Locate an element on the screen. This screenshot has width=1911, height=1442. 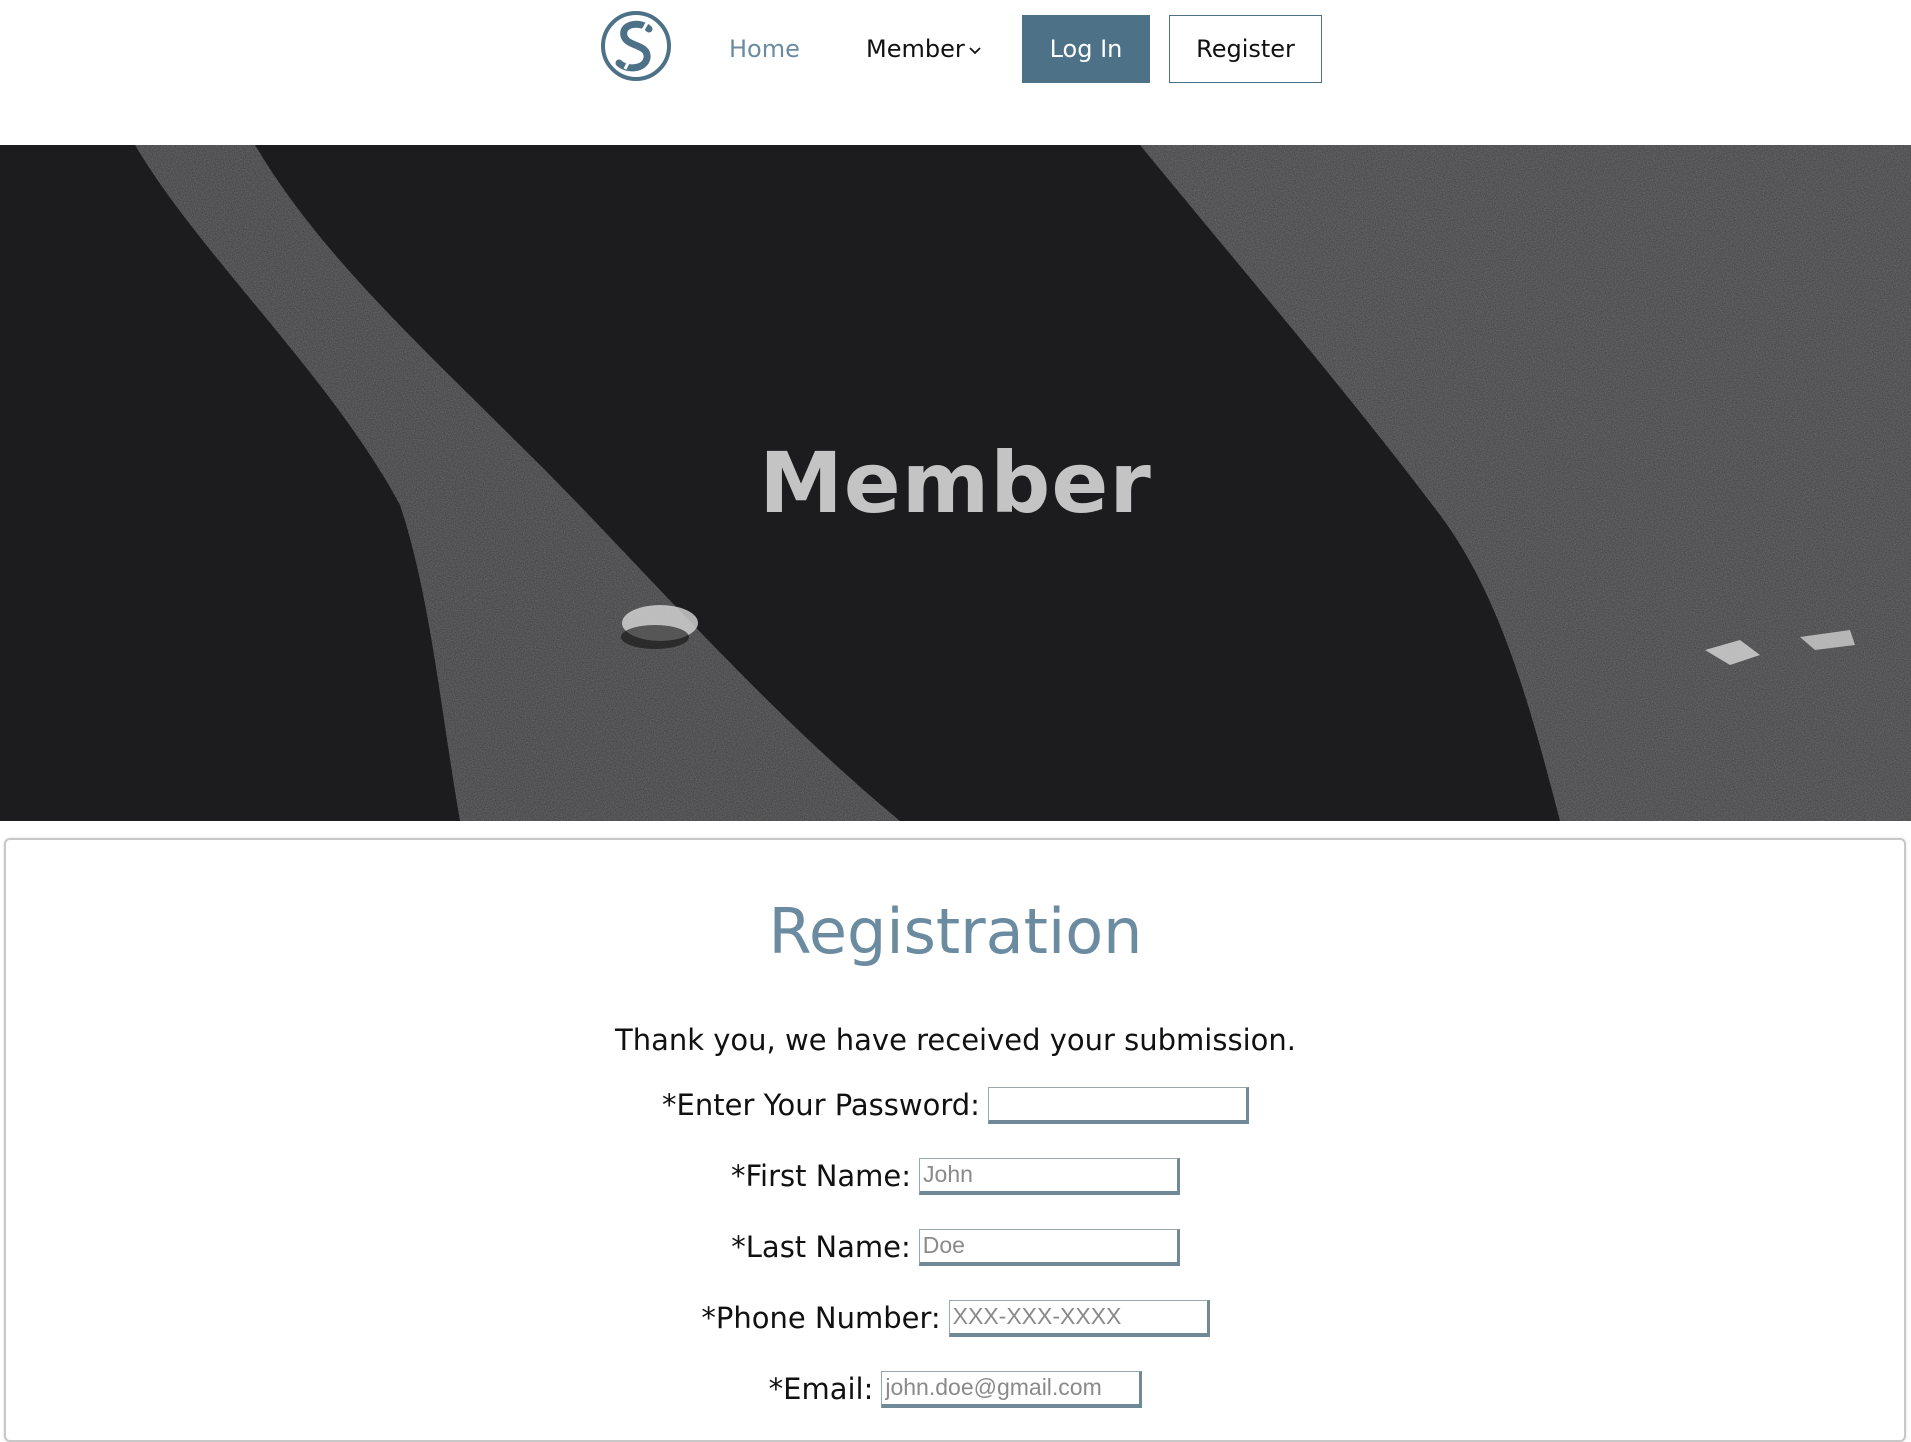
logo-icon is located at coordinates (636, 46).